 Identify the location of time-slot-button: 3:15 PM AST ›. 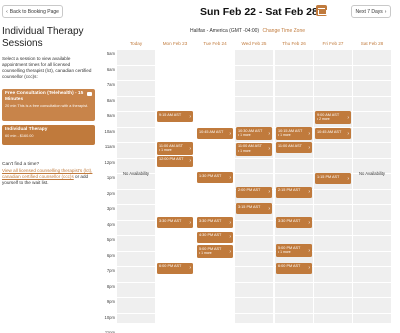
(254, 209).